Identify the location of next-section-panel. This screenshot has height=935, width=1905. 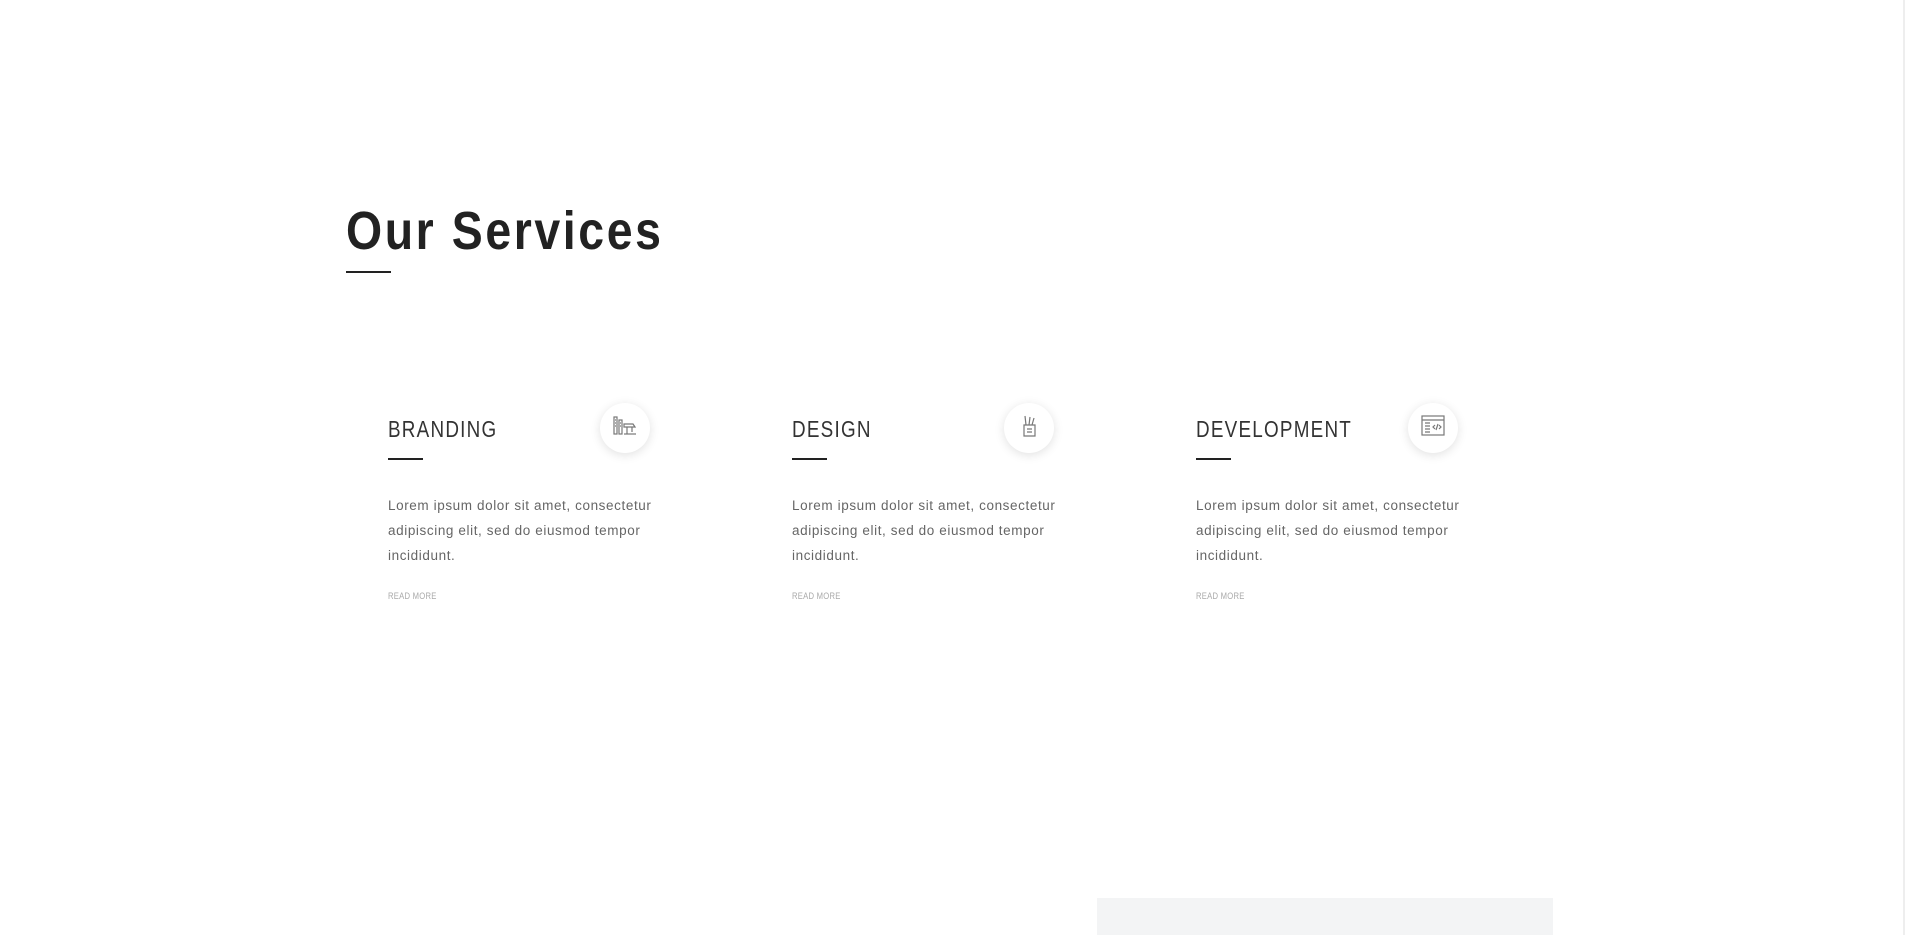
(1325, 916).